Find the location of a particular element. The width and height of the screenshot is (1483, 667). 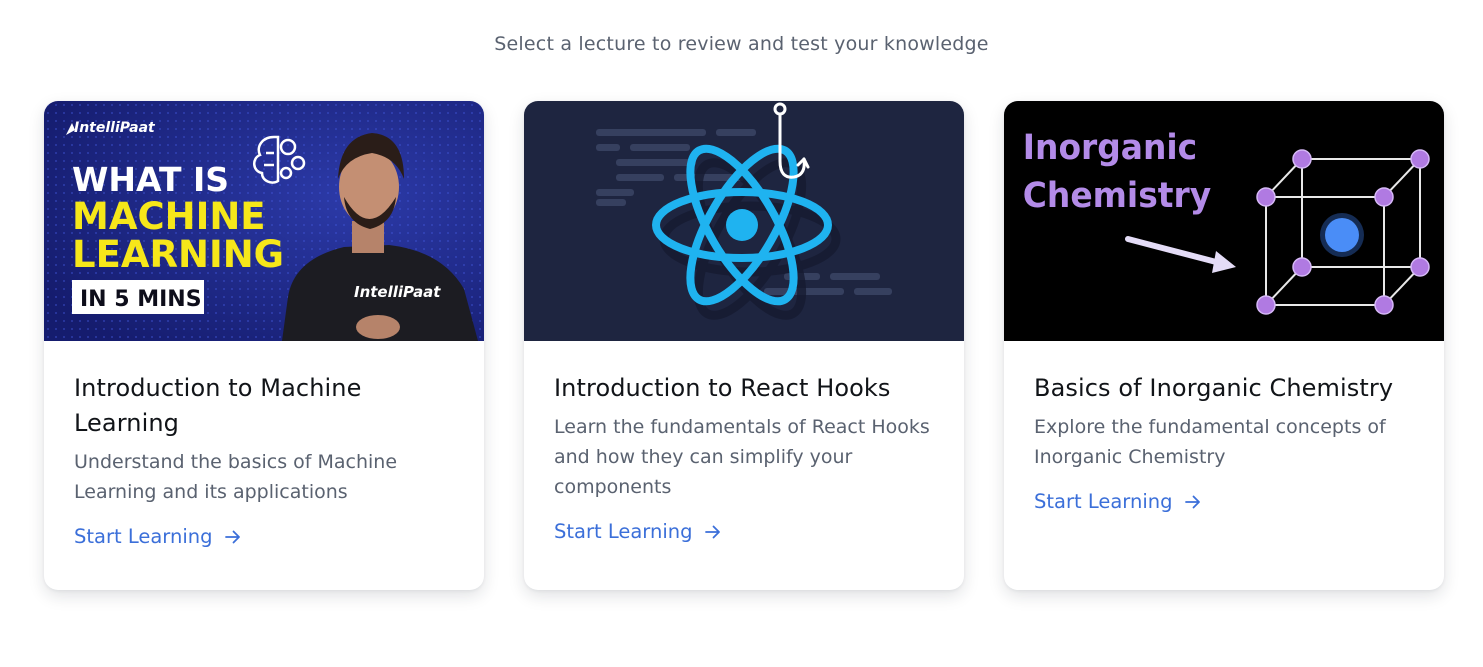

thumb-line-machine: MACHINE is located at coordinates (169, 216).